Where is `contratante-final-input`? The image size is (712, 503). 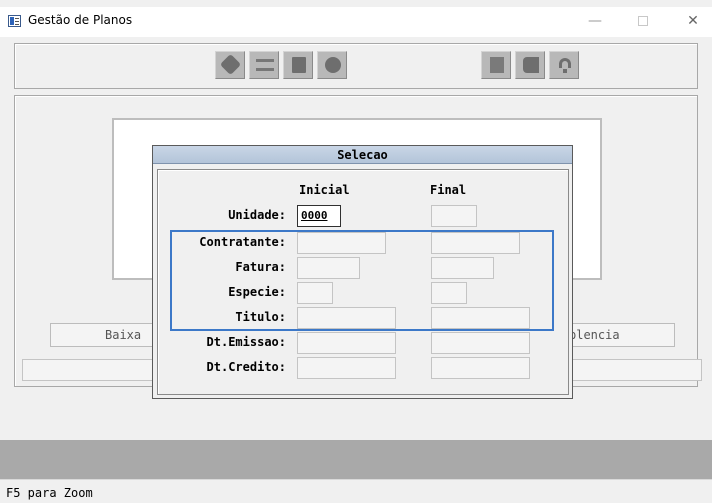 contratante-final-input is located at coordinates (475, 243).